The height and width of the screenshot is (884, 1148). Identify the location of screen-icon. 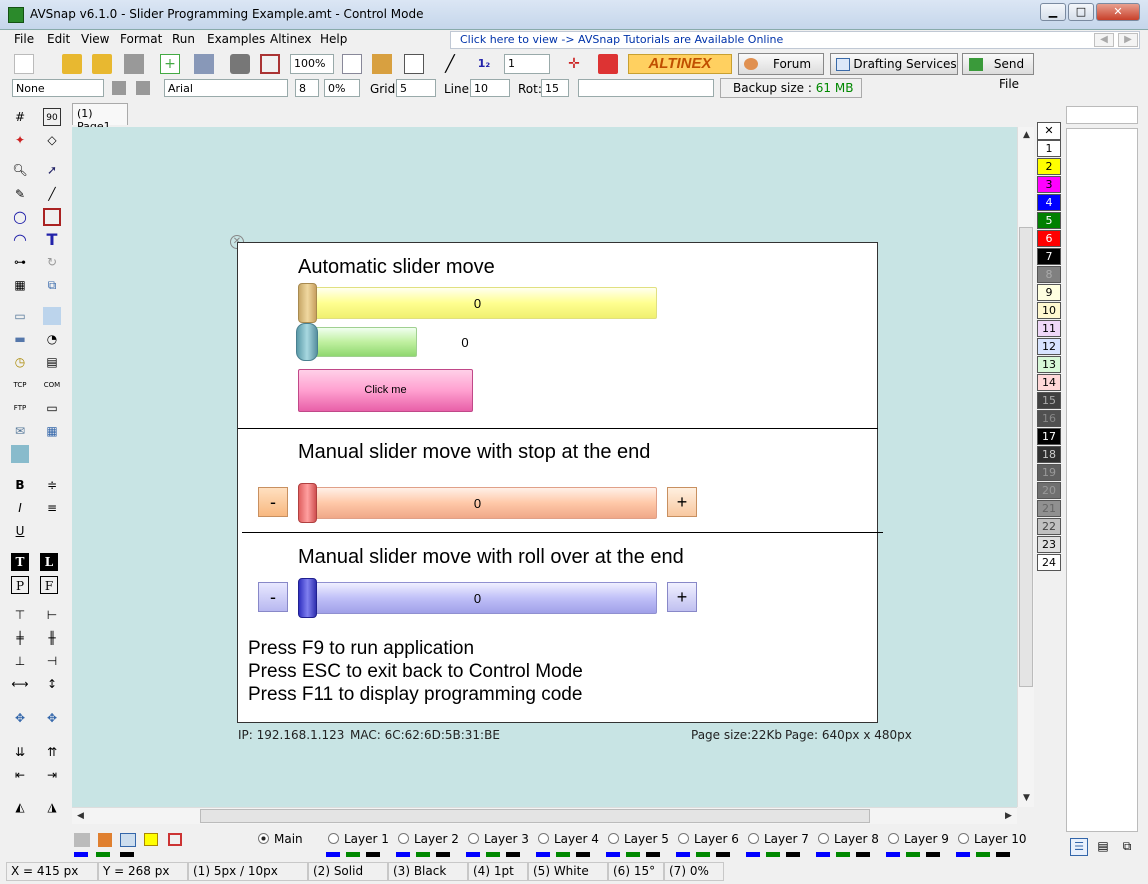
(204, 64).